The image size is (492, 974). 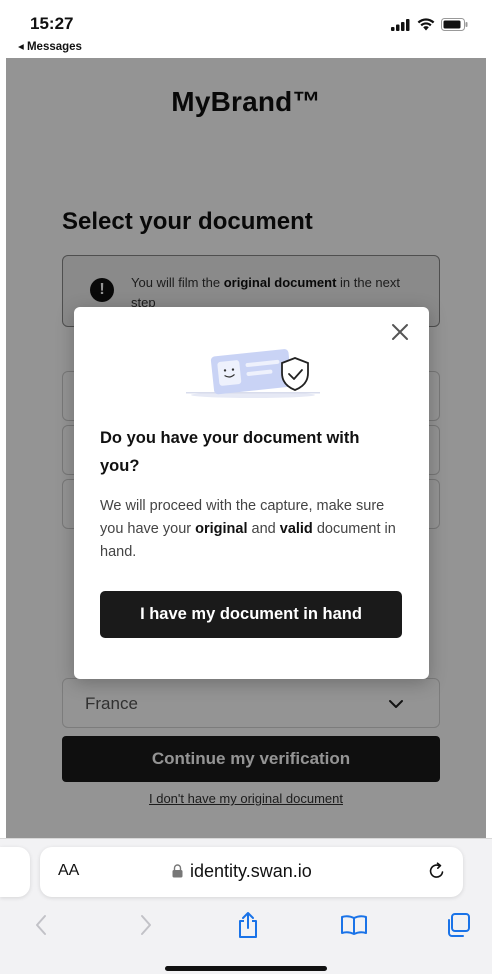 What do you see at coordinates (246, 968) in the screenshot?
I see `home-indicator` at bounding box center [246, 968].